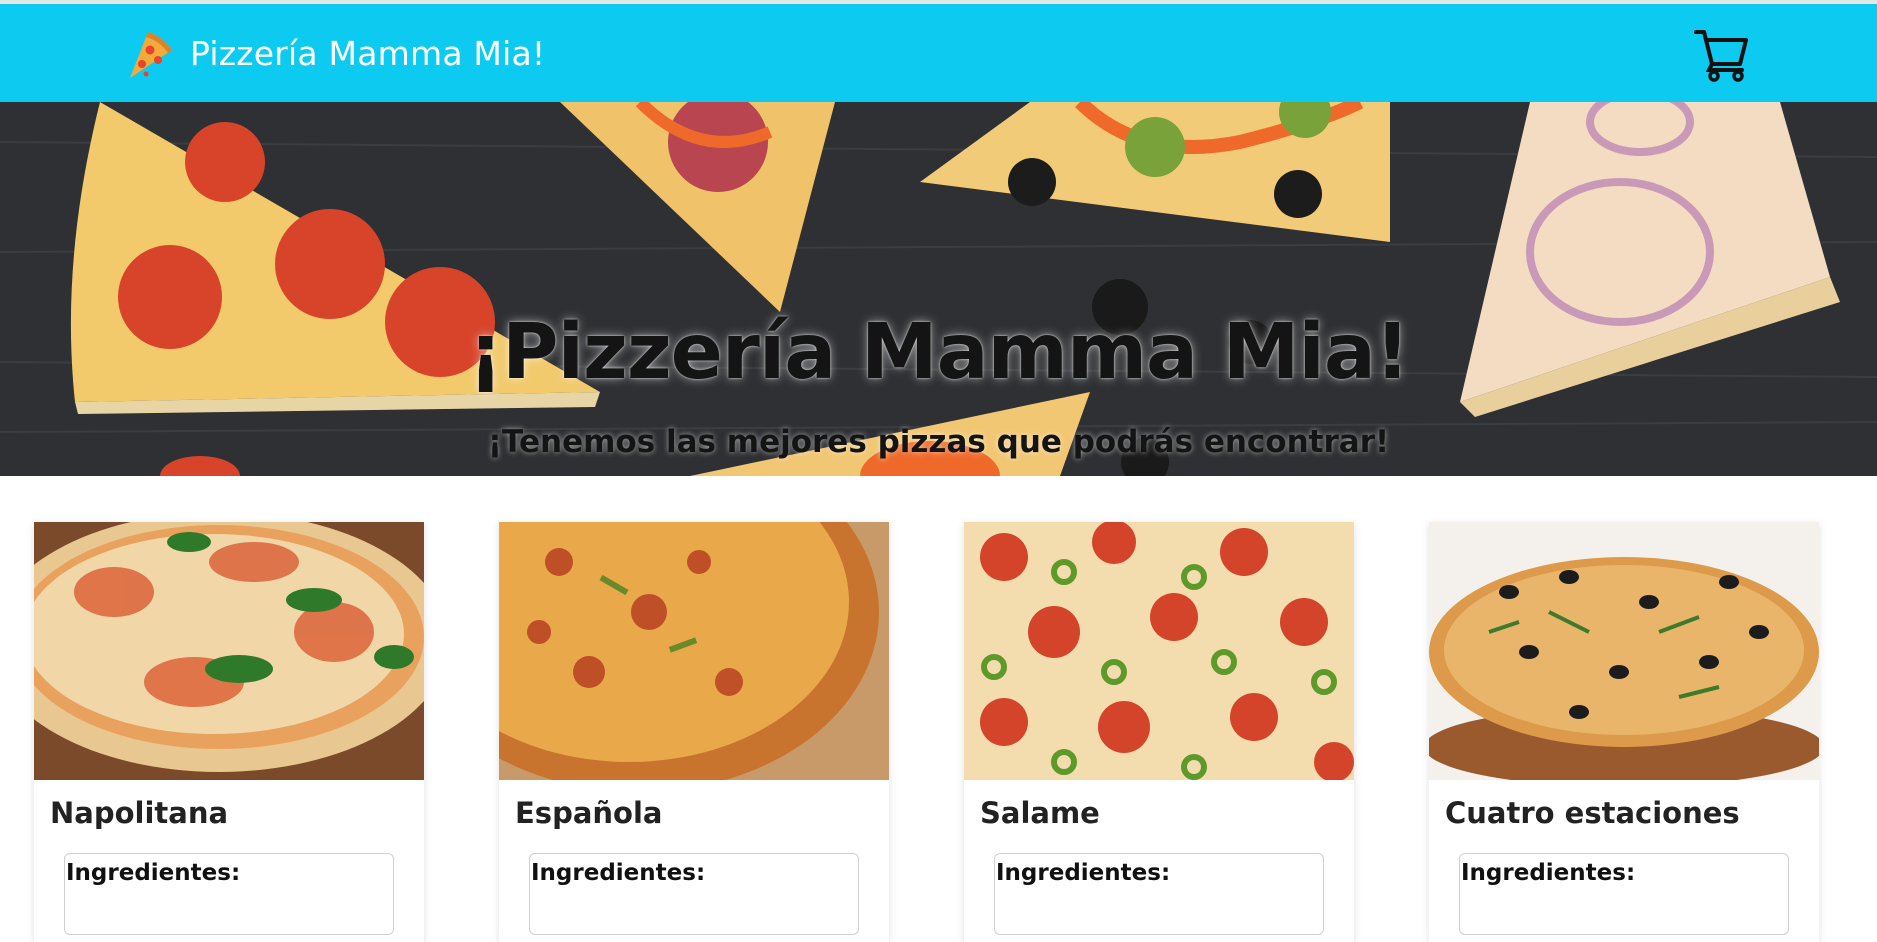 The width and height of the screenshot is (1877, 942). Describe the element at coordinates (1592, 813) in the screenshot. I see `pizza-name: Cuatro estaciones` at that location.